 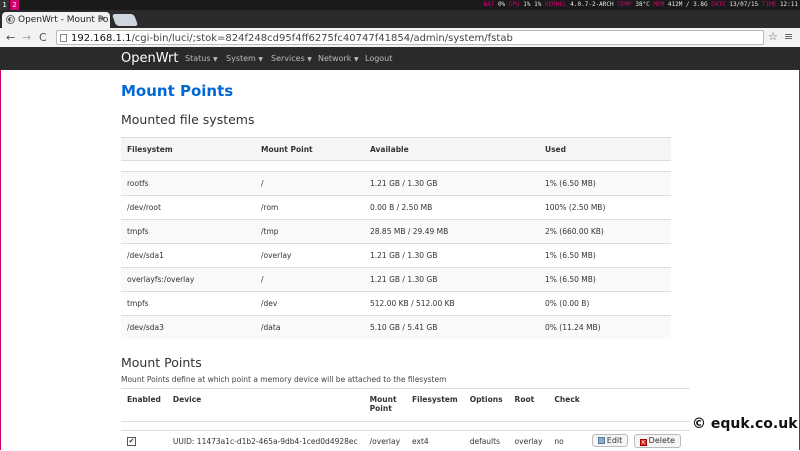 What do you see at coordinates (56, 20) in the screenshot?
I see `browser-tab: ◐ OpenWrt - Mount Po ×` at bounding box center [56, 20].